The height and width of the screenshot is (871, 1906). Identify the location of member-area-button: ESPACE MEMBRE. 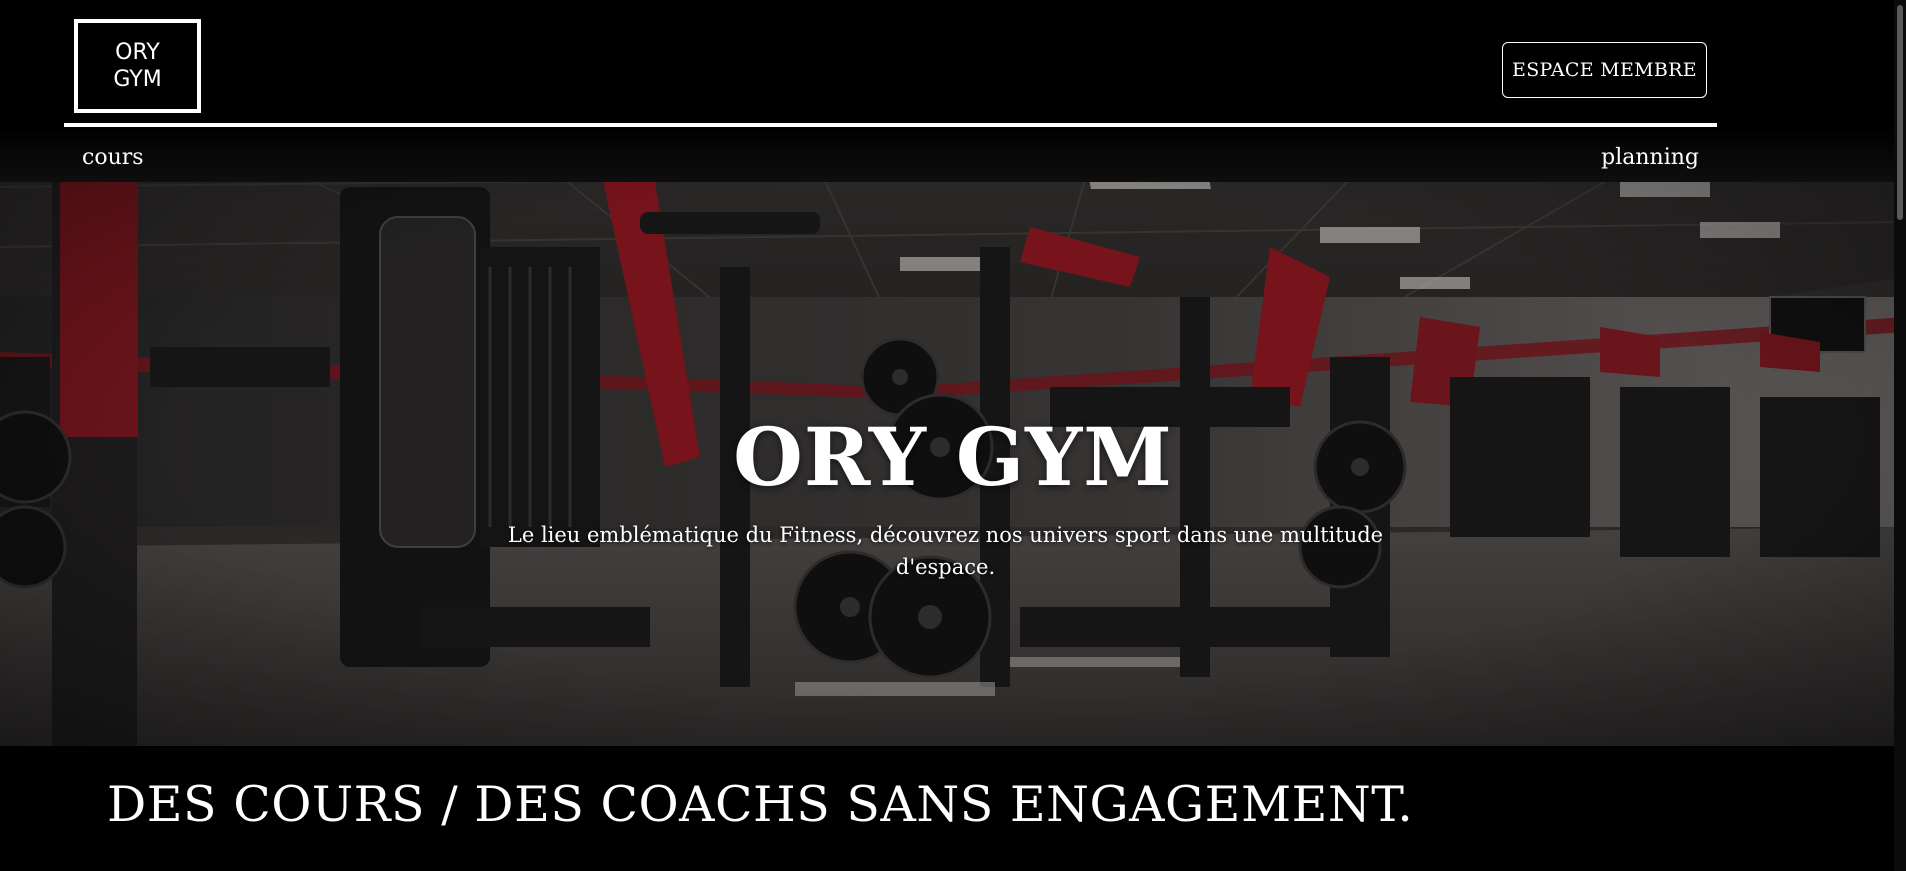
(1604, 70).